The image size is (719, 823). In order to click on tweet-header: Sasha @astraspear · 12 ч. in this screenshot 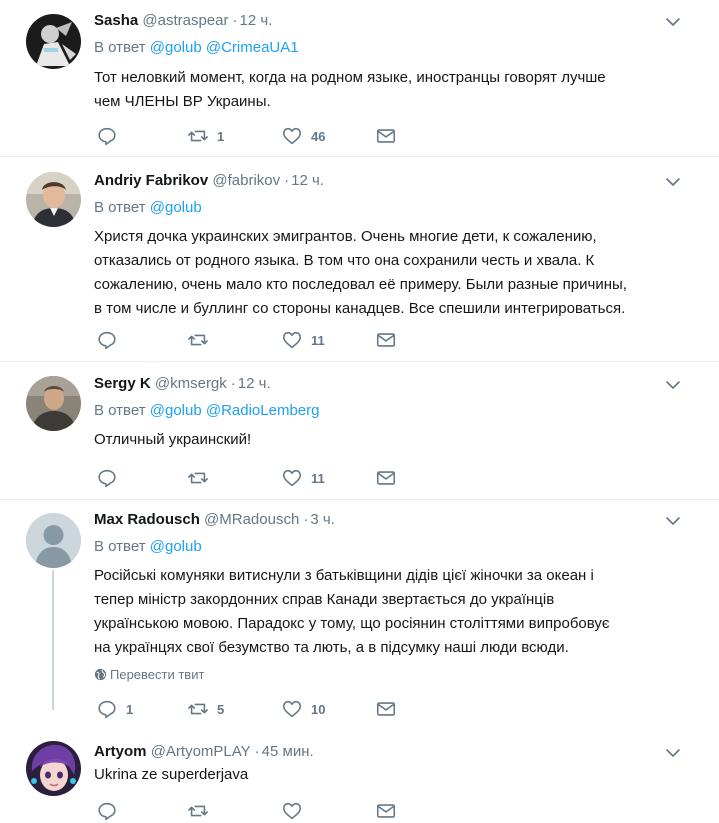, I will do `click(183, 21)`.